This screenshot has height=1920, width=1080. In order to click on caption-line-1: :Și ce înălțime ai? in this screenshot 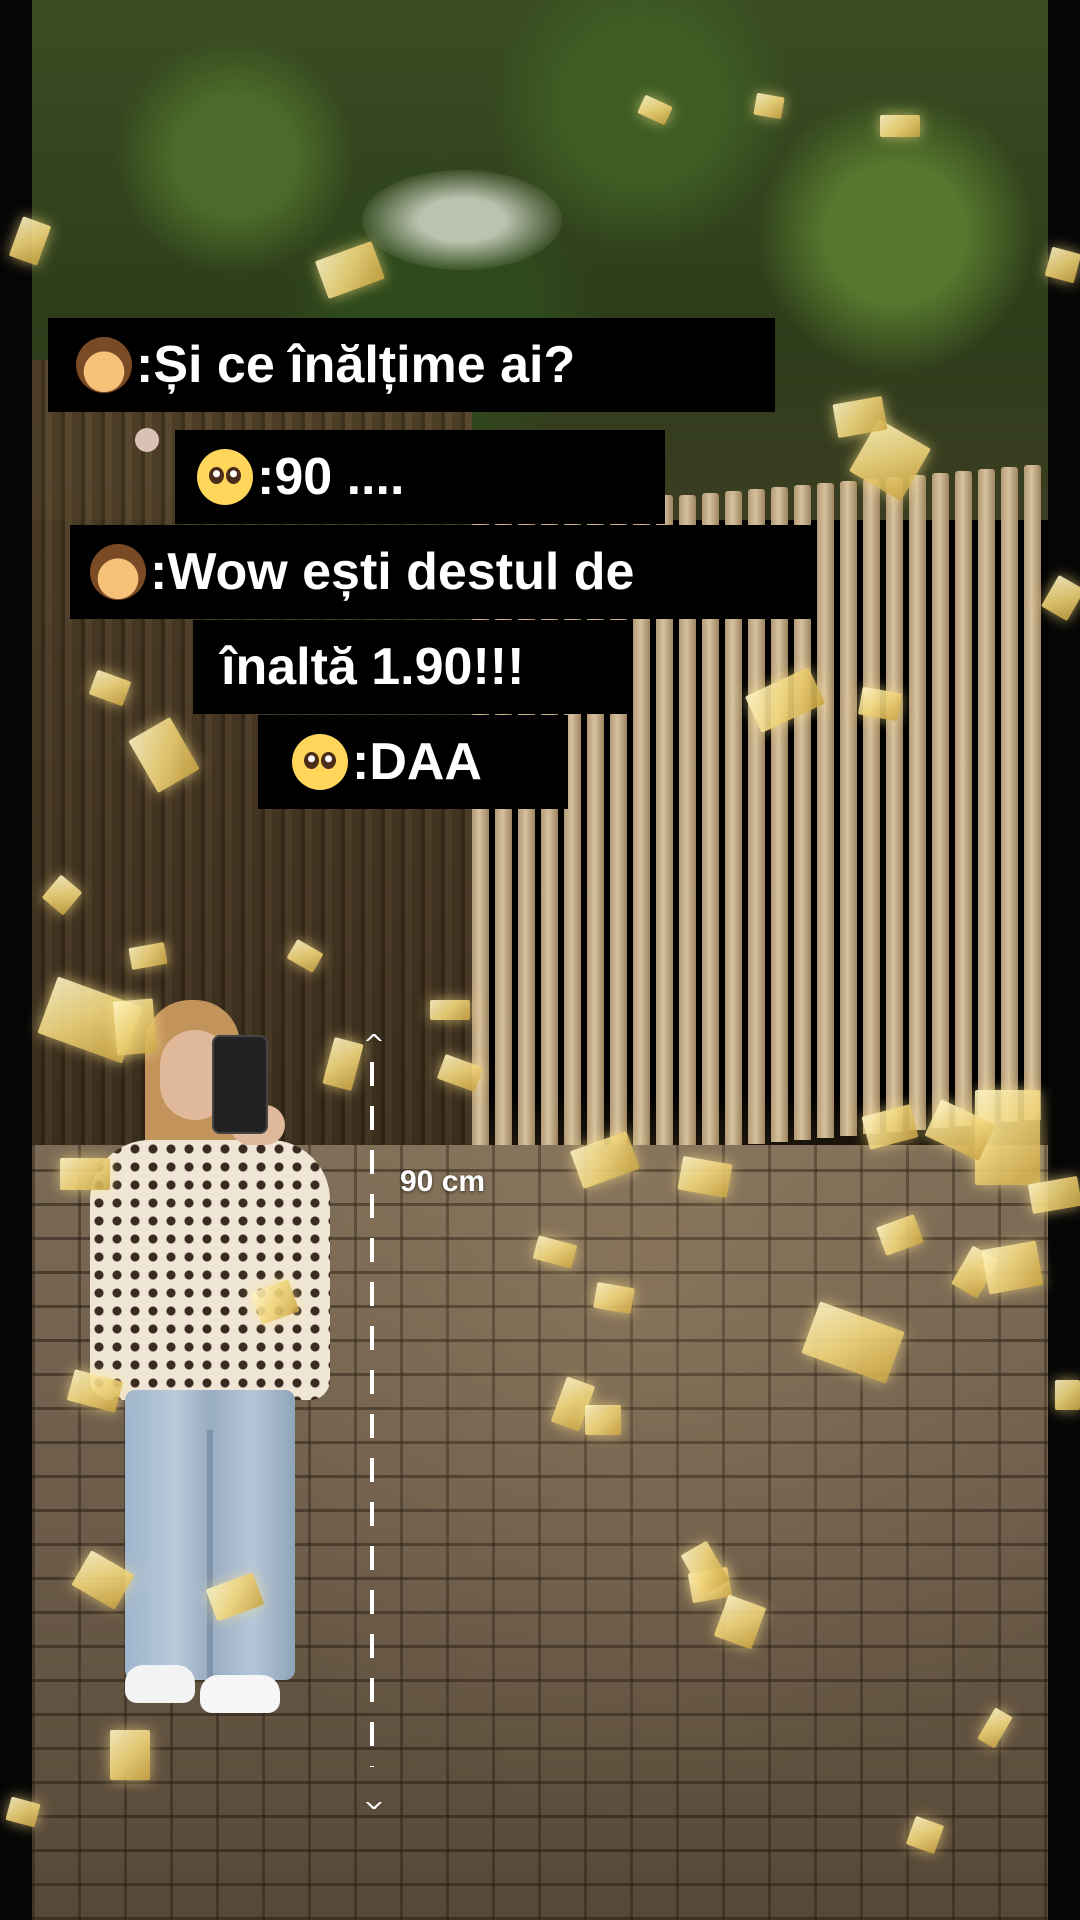, I will do `click(411, 365)`.